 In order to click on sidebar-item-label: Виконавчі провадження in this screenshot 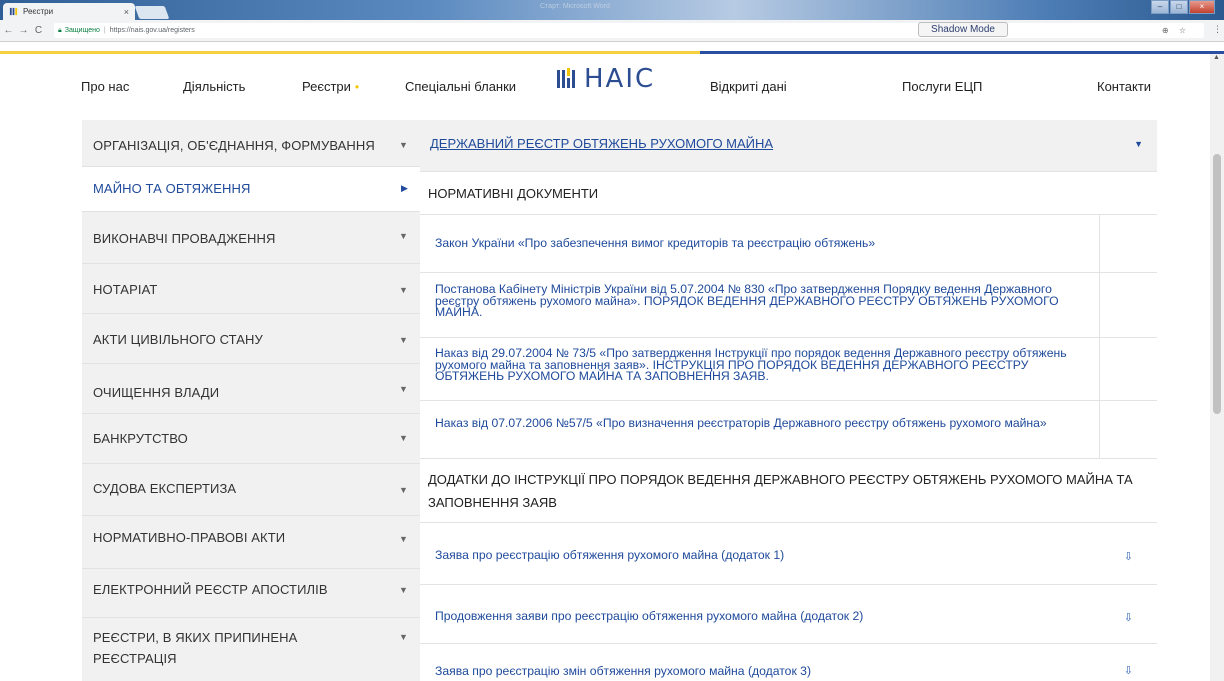, I will do `click(184, 238)`.